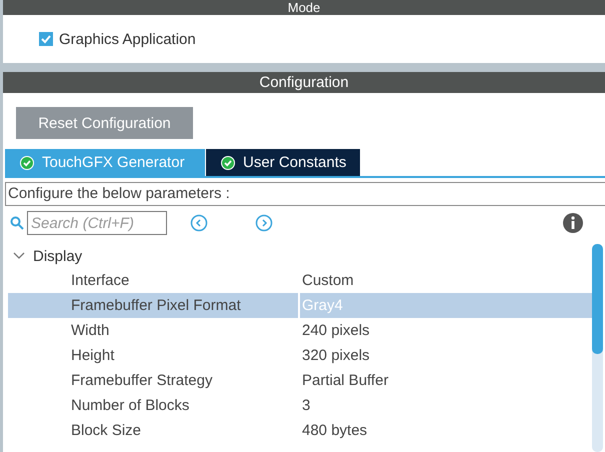  Describe the element at coordinates (446, 280) in the screenshot. I see `parameter-value: Custom` at that location.